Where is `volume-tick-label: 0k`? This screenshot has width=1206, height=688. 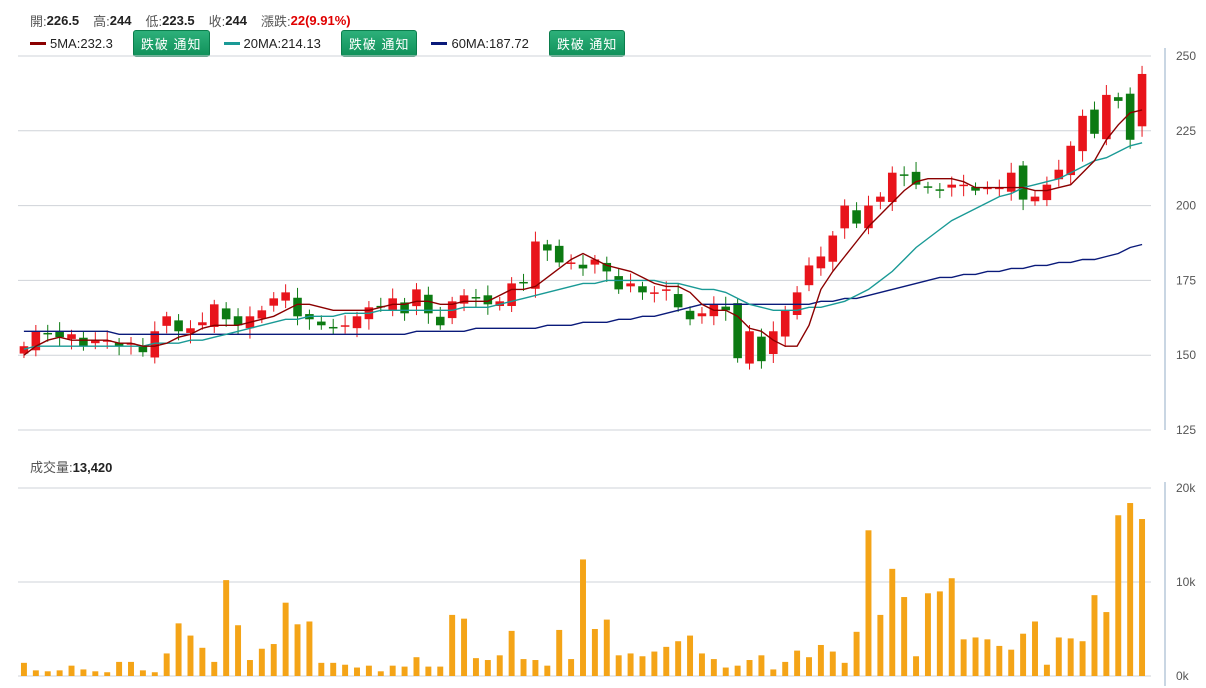 volume-tick-label: 0k is located at coordinates (1183, 676).